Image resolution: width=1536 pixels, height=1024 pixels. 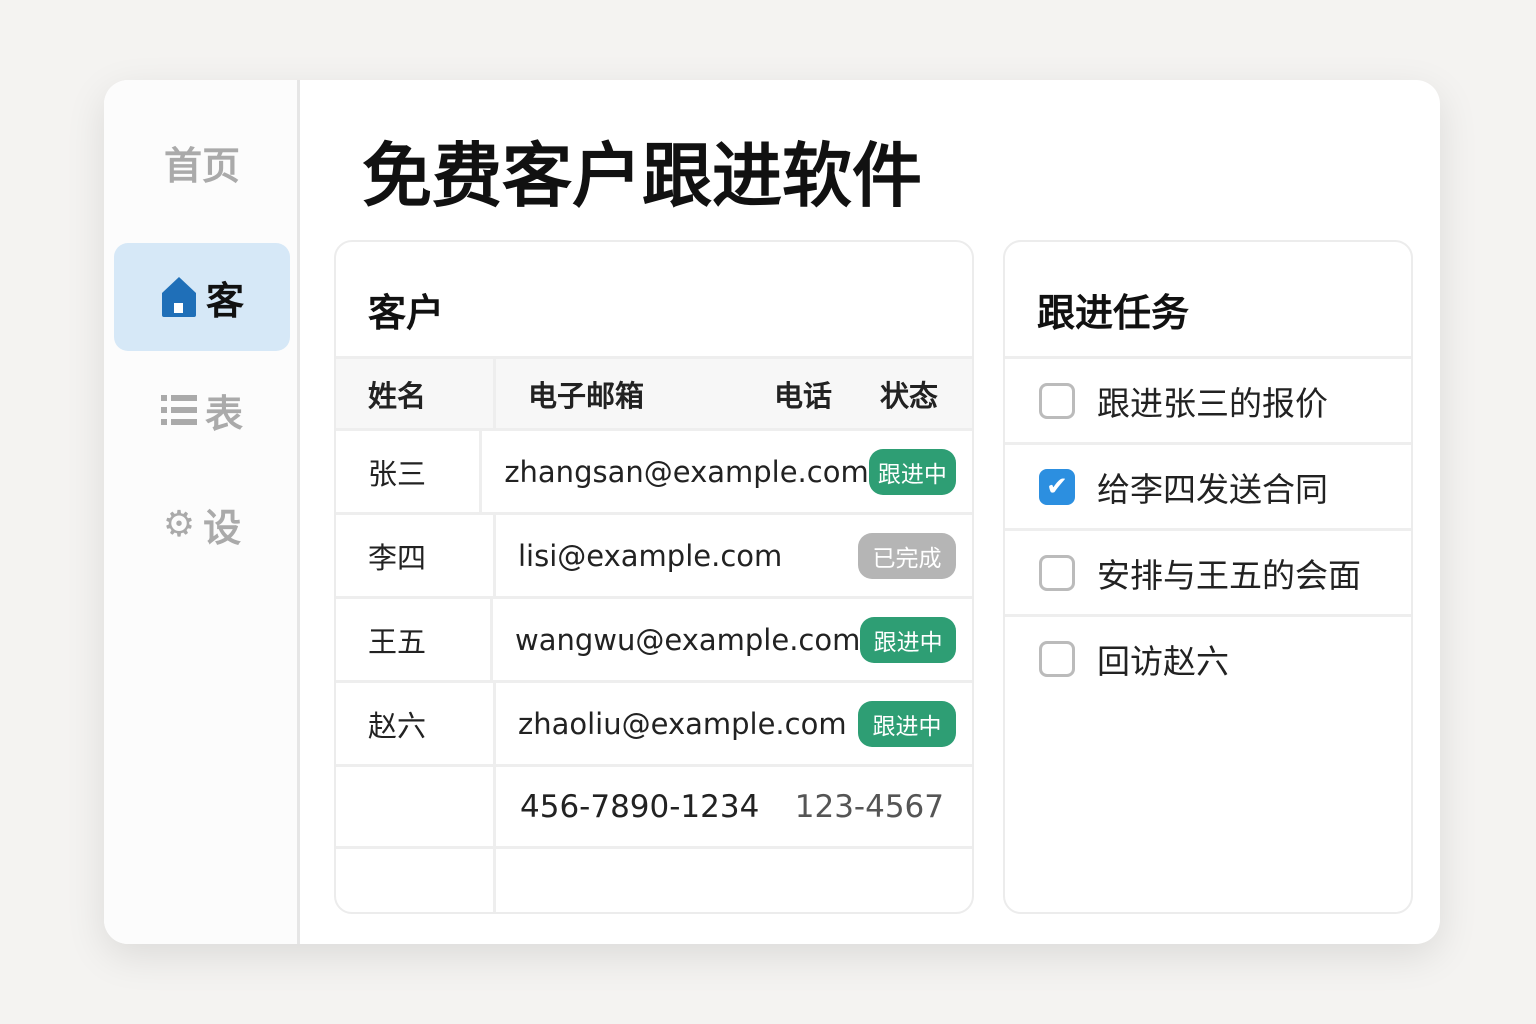 I want to click on table-row: 张三 zhangsan@example.com 跟进中, so click(x=654, y=470).